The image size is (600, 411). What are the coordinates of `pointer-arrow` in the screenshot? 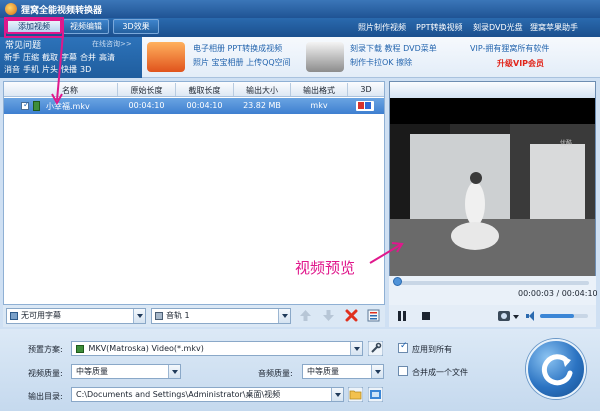 It's located at (60, 67).